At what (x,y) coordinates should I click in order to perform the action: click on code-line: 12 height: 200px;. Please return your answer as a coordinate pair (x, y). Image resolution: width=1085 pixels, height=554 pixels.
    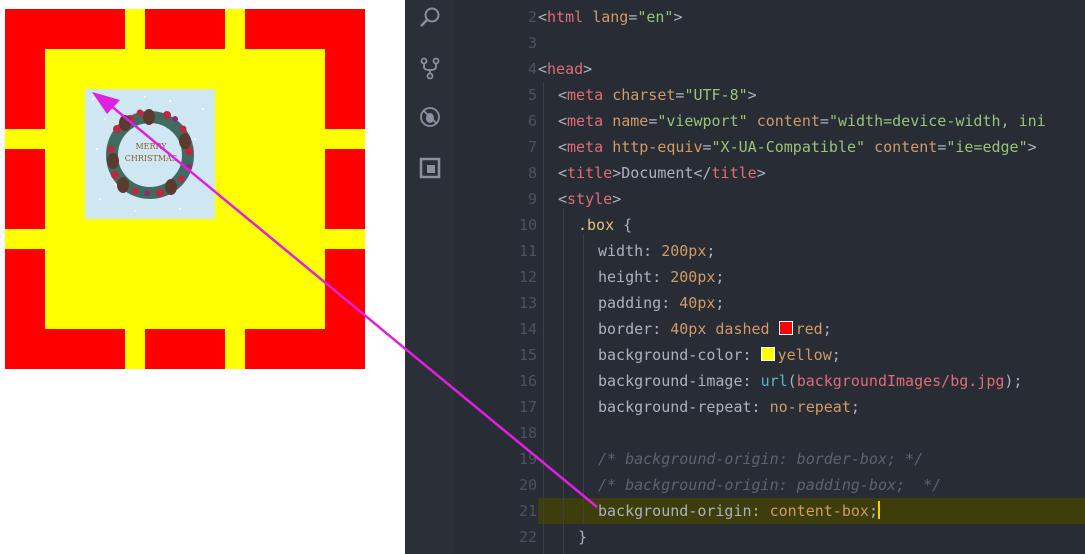
    Looking at the image, I should click on (770, 277).